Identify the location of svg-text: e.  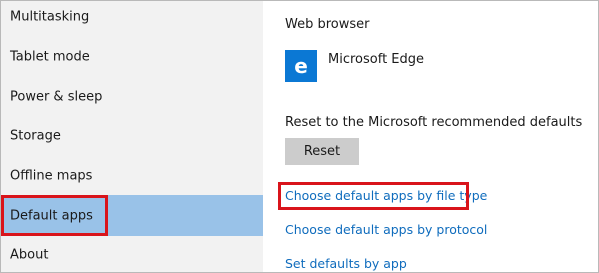
(301, 66).